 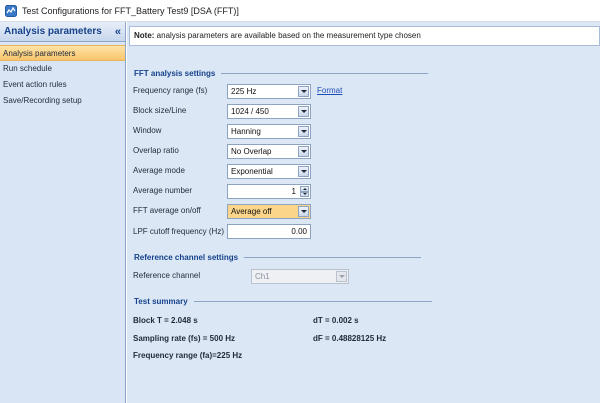 I want to click on summary-section-label: Test summary, so click(x=161, y=301).